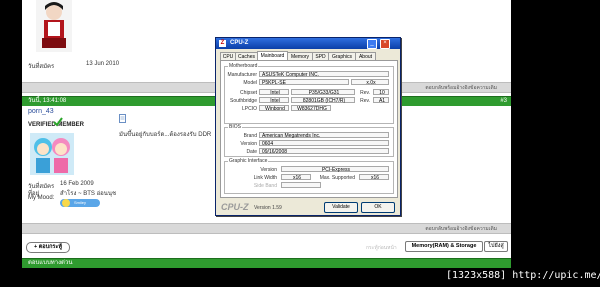  I want to click on graphic-section-title: Graphic Interface, so click(248, 161).